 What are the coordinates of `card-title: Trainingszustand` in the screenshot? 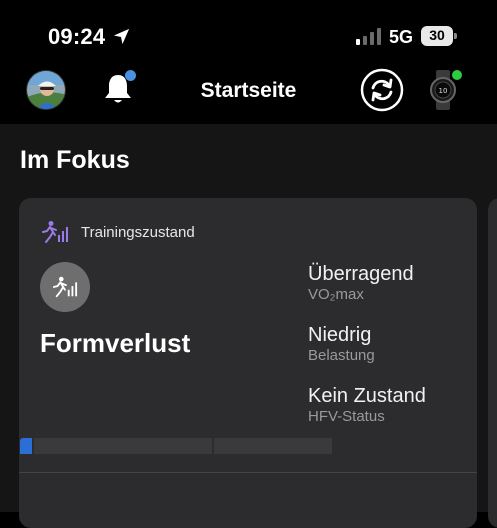 It's located at (138, 232).